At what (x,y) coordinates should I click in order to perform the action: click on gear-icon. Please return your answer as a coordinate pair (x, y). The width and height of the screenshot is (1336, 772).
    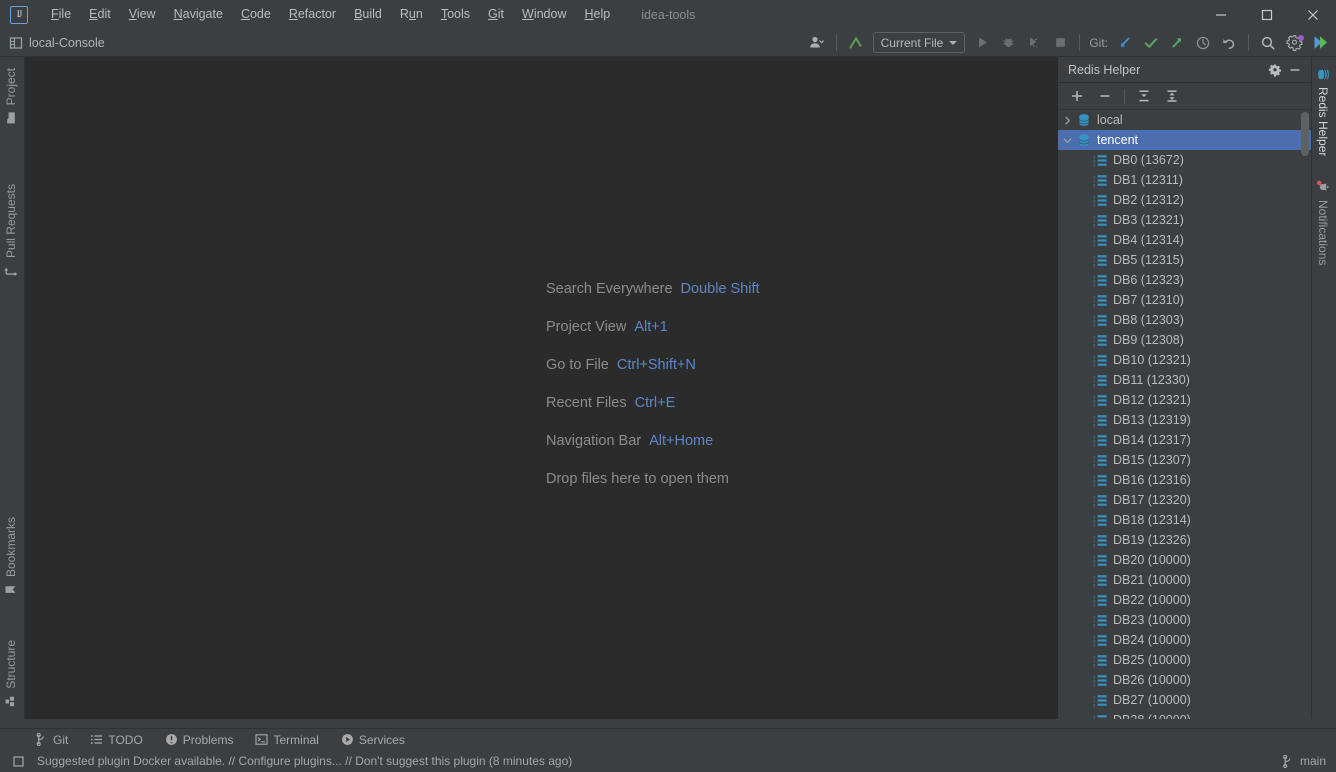
    Looking at the image, I should click on (1275, 70).